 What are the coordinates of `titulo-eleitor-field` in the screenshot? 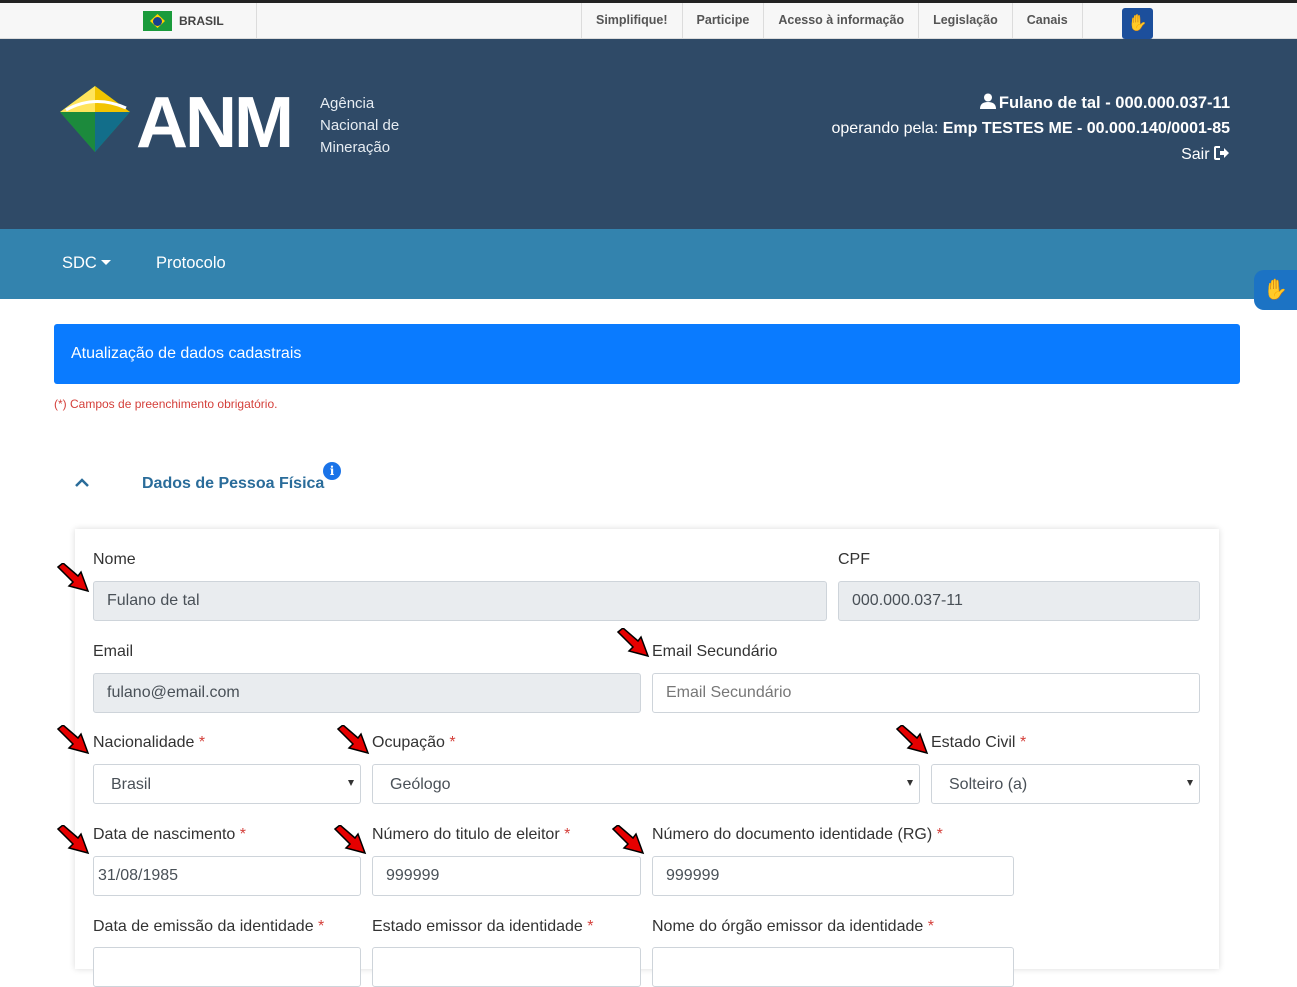 It's located at (506, 876).